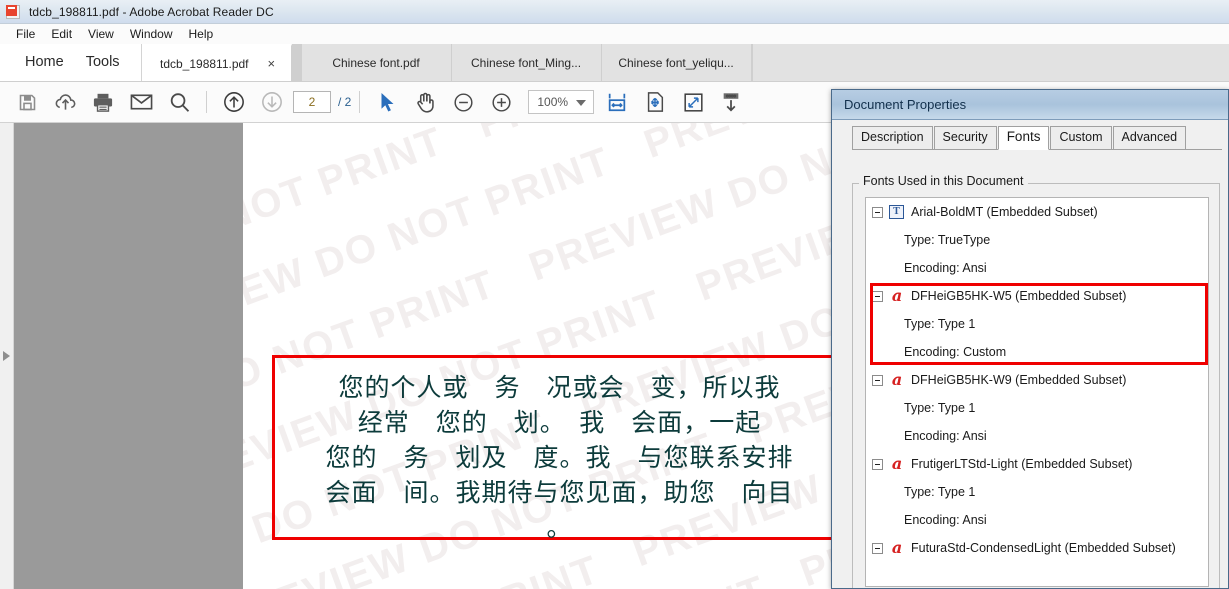 Image resolution: width=1229 pixels, height=589 pixels. Describe the element at coordinates (463, 102) in the screenshot. I see `minus-circle-icon` at that location.